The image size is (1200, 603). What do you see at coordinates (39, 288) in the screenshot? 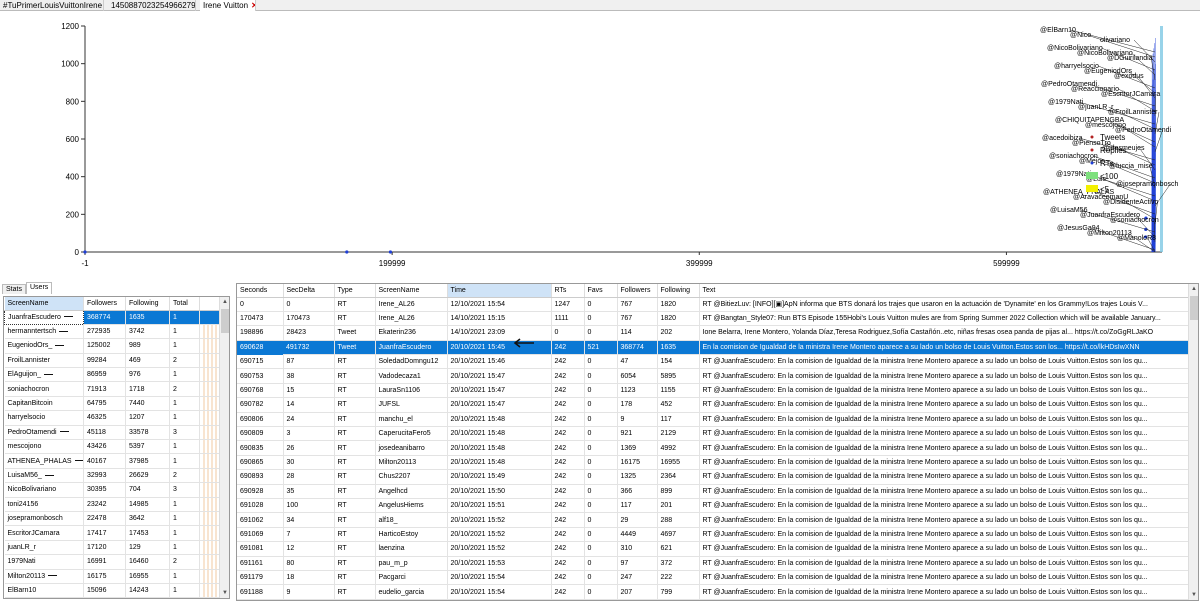
I see `tab-users: Users` at bounding box center [39, 288].